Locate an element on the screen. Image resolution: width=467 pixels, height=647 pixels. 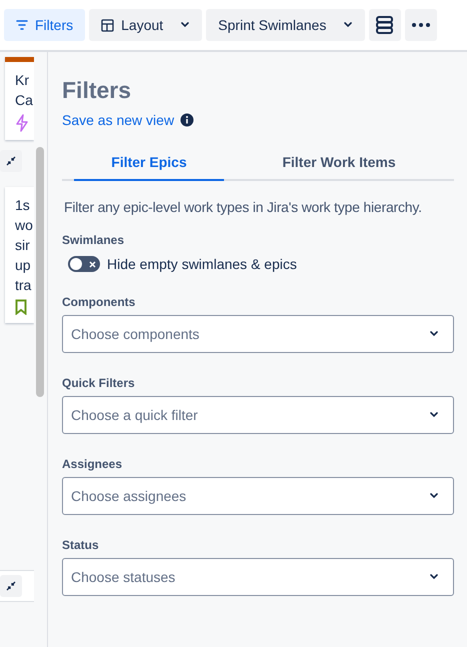
card-text: up is located at coordinates (23, 265).